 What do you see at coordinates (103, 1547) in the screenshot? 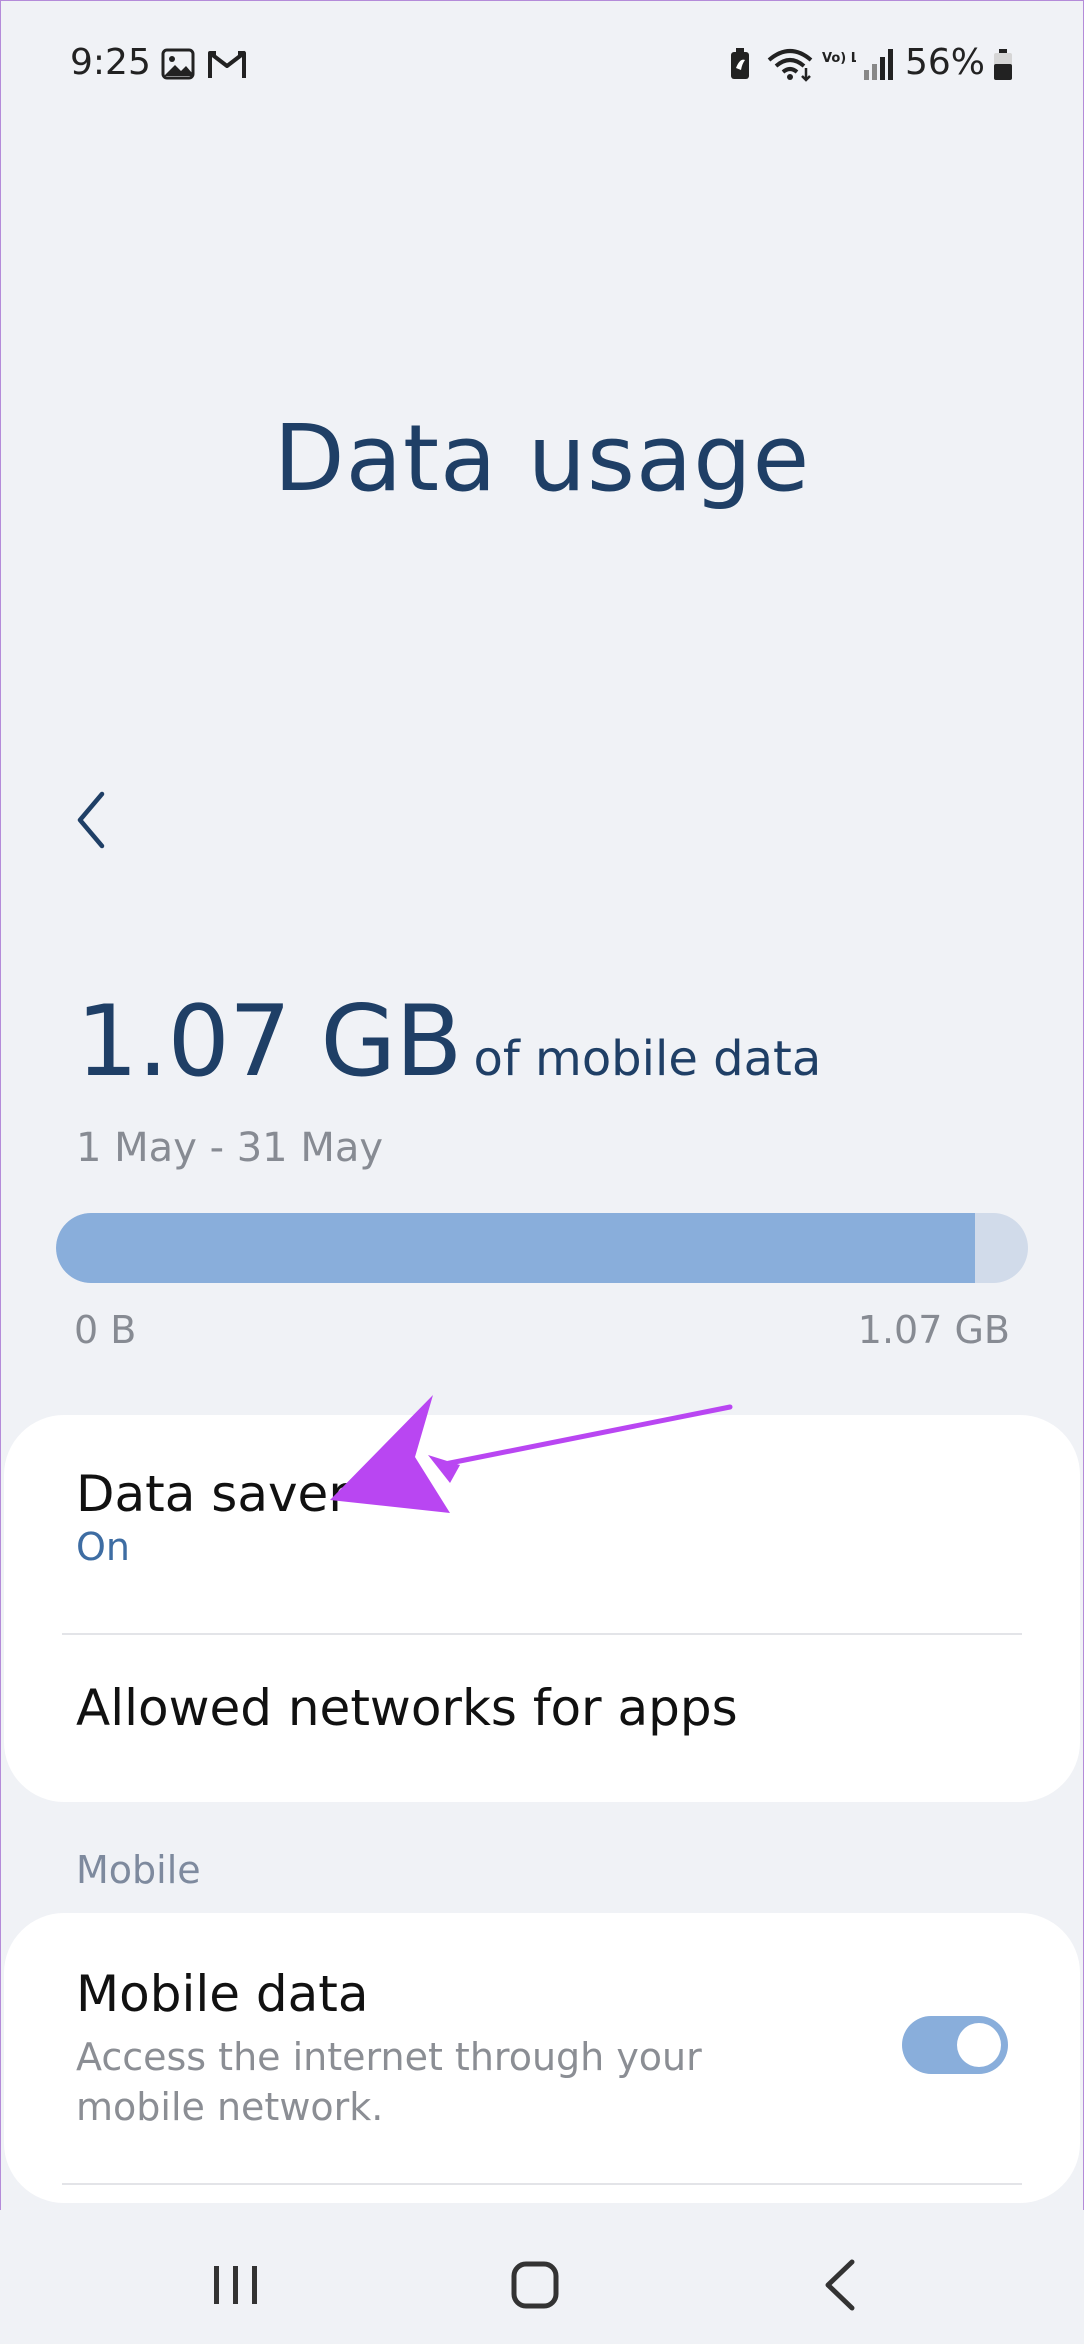
I see `data-saver-status: On` at bounding box center [103, 1547].